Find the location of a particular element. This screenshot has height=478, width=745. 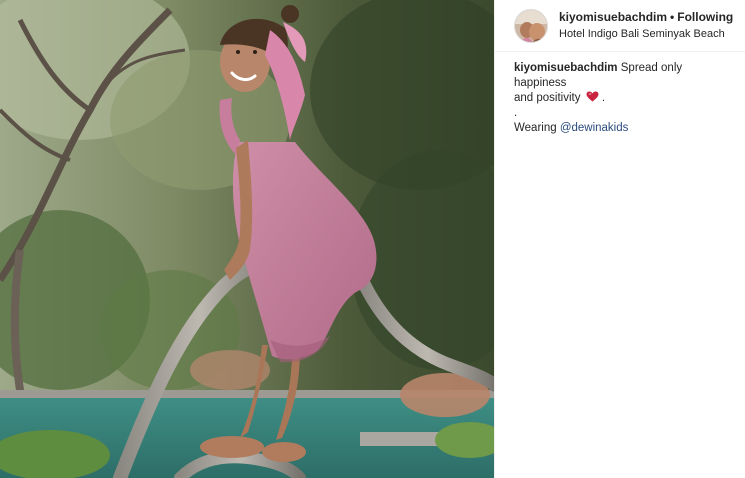

caption-username: kiyomisuebachdim is located at coordinates (566, 68).